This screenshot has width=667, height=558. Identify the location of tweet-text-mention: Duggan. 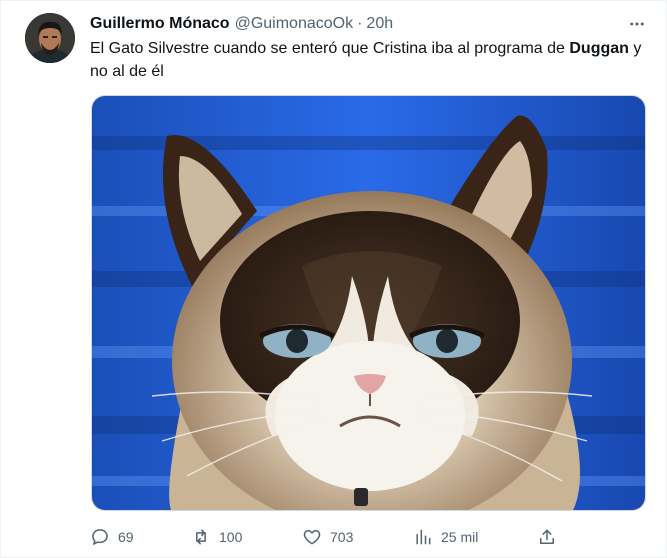
(599, 48).